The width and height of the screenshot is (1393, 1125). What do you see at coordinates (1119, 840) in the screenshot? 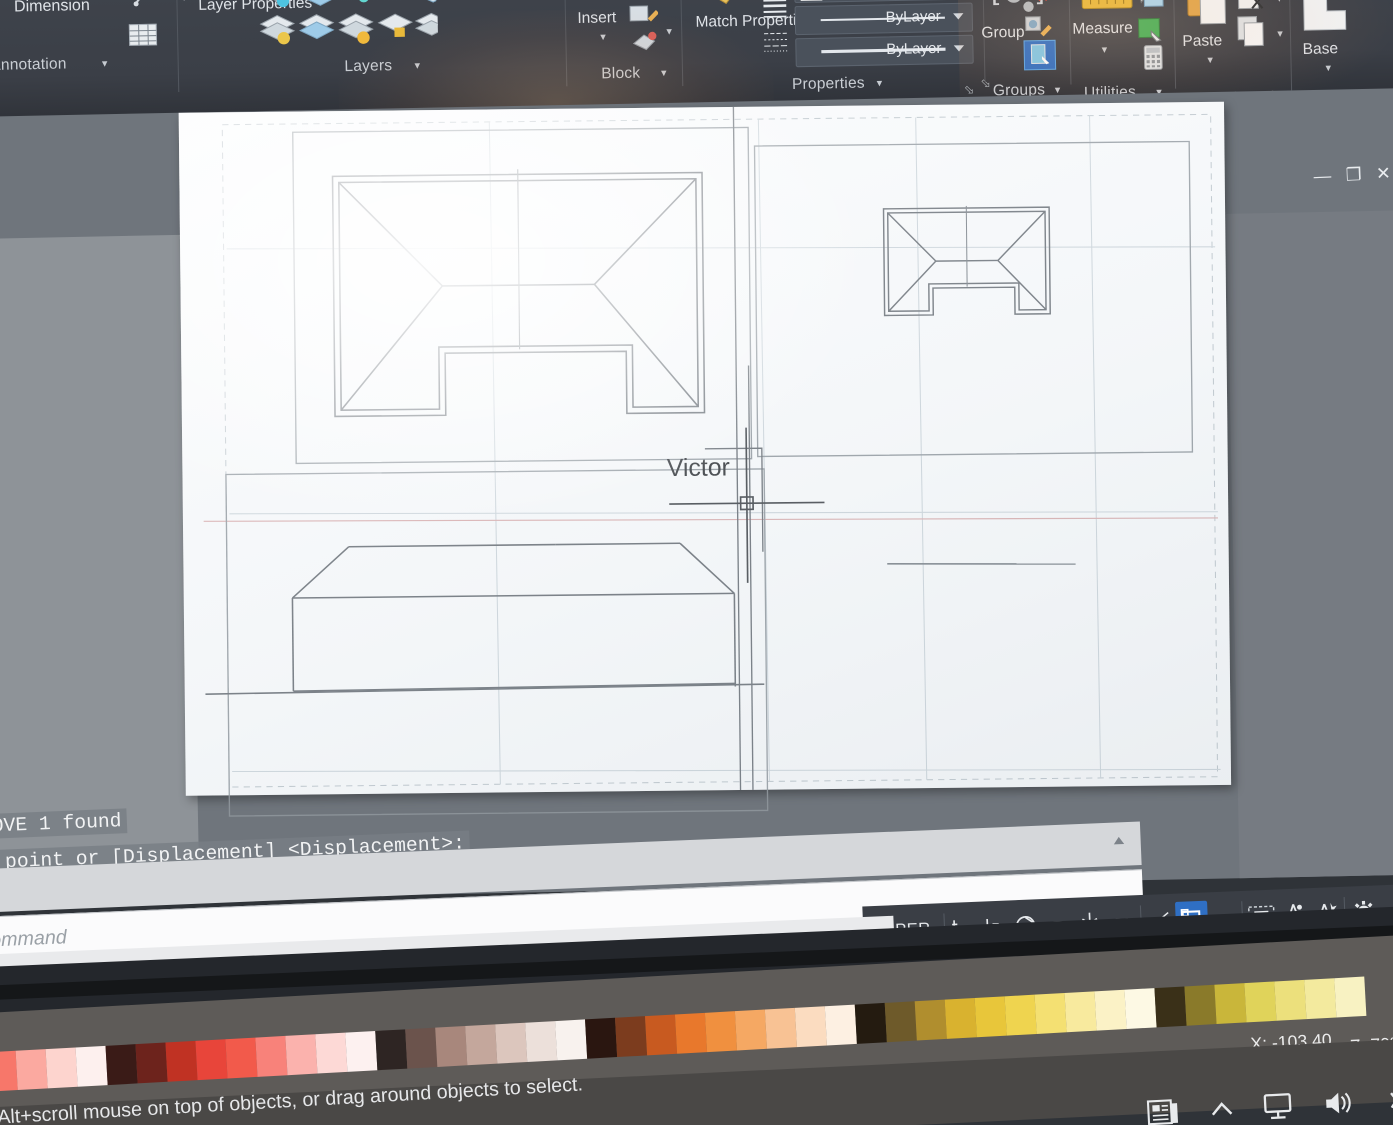
I see `scroll-up-icon` at bounding box center [1119, 840].